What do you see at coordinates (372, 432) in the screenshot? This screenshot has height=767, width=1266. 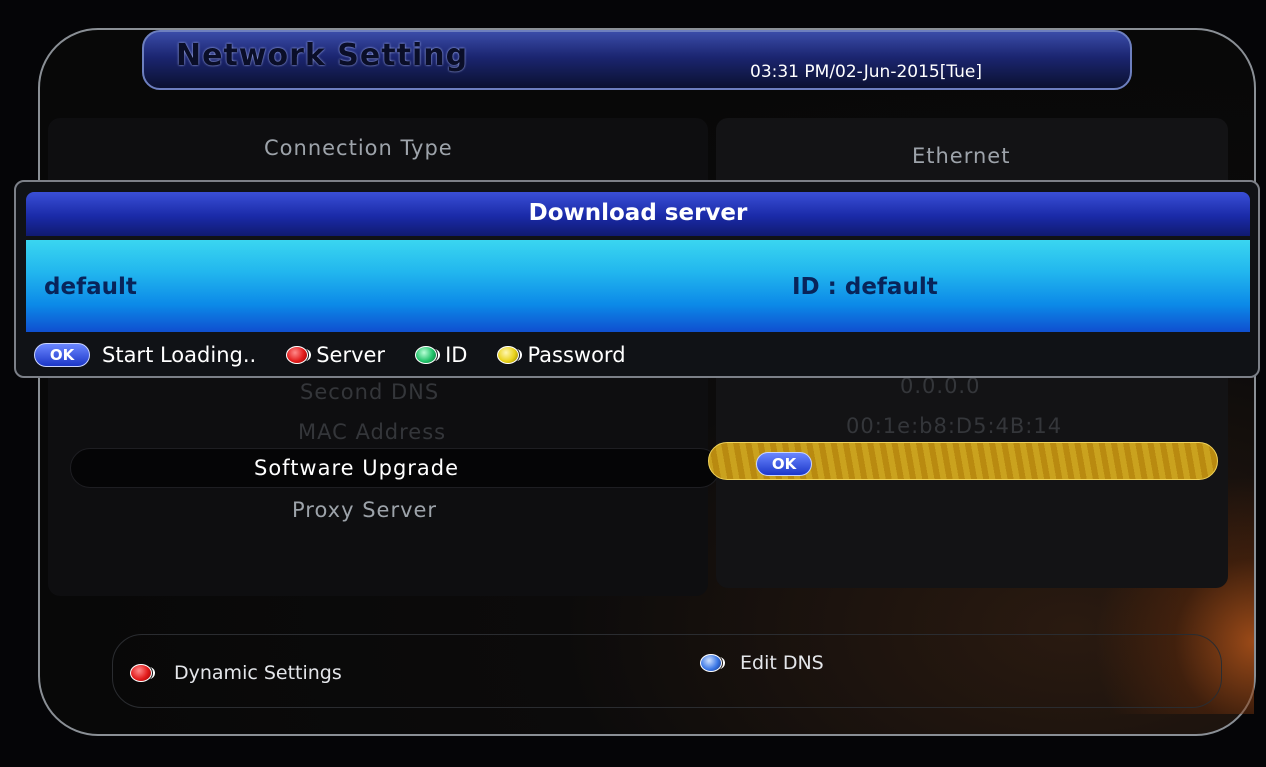 I see `mac-address-label: MAC Address` at bounding box center [372, 432].